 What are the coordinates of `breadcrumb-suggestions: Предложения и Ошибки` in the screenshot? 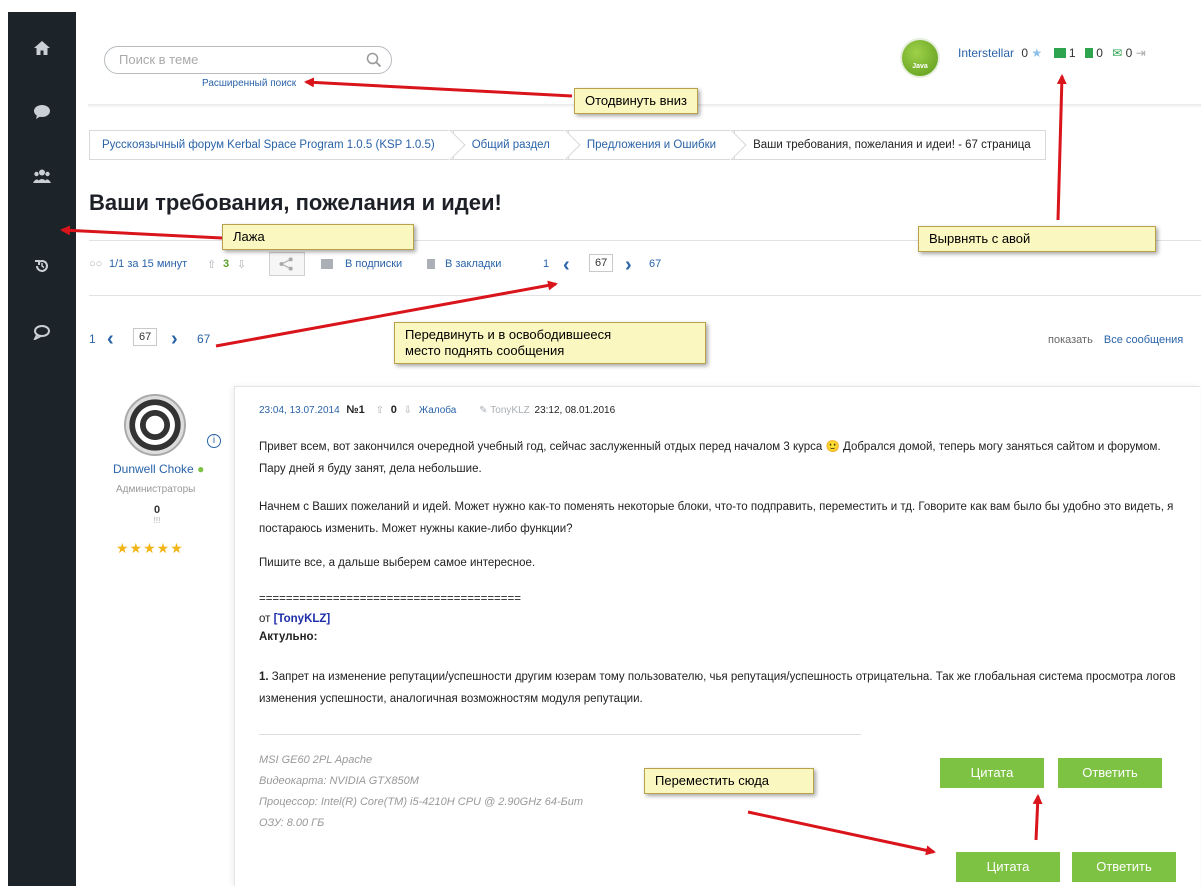 It's located at (657, 145).